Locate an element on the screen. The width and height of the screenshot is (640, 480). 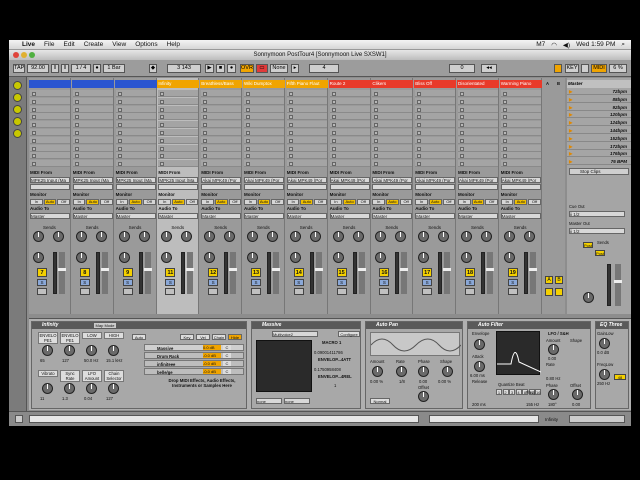
midi-from-select: MPK25 Input (Ma is located at coordinates (178, 180).